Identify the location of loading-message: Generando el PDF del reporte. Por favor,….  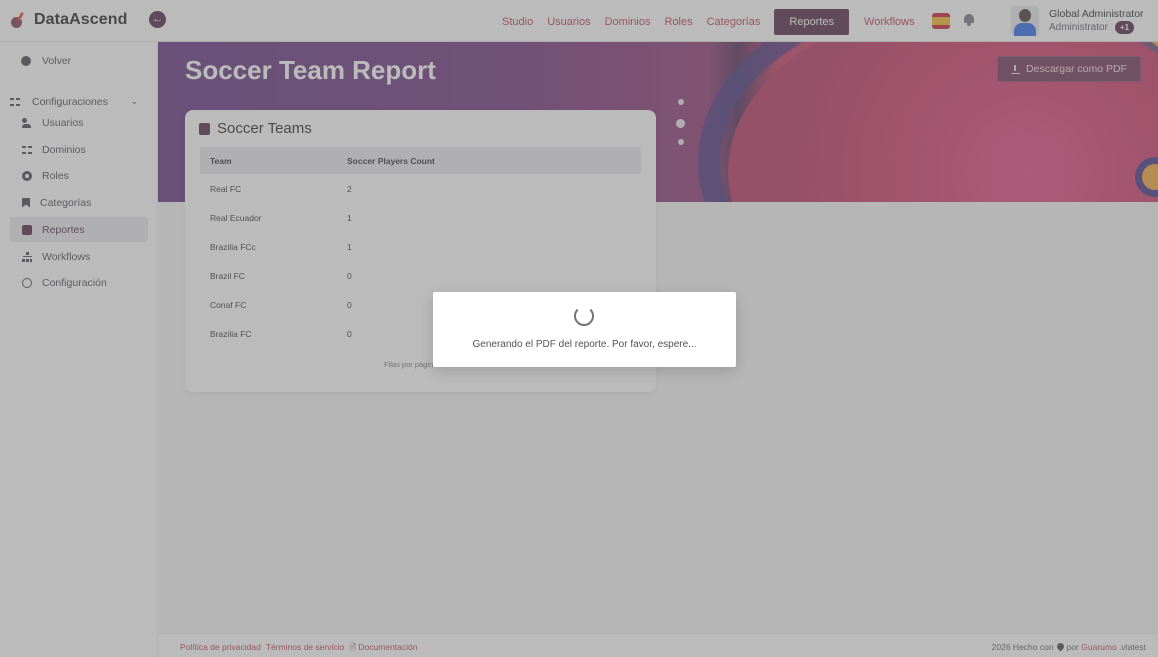
(584, 344).